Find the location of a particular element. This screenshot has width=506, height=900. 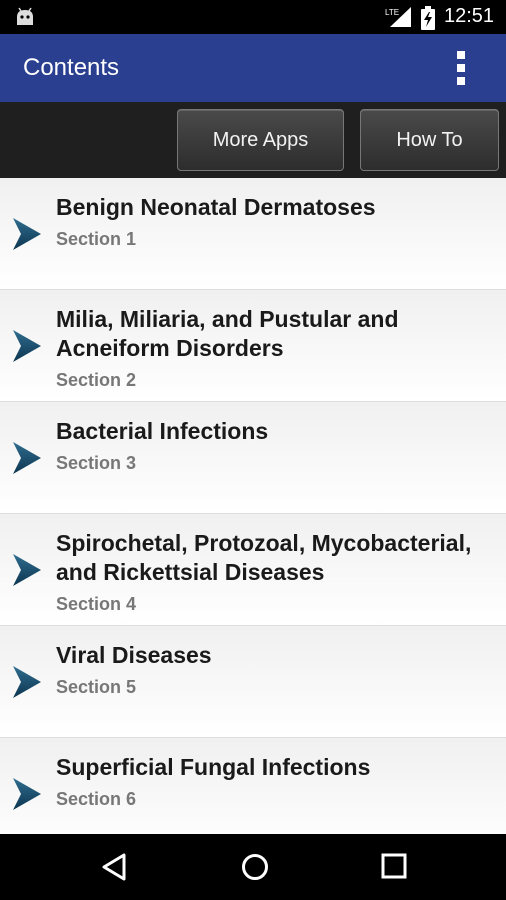

lte-signal-icon: LTE is located at coordinates (398, 17).